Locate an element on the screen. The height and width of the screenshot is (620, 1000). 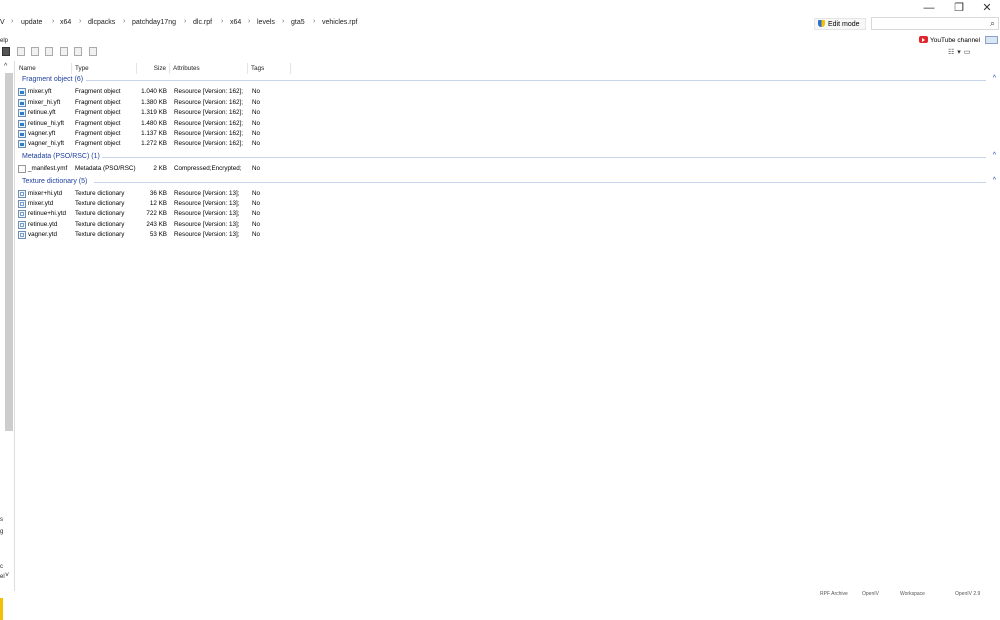
nav-fragment: el is located at coordinates (2, 577).